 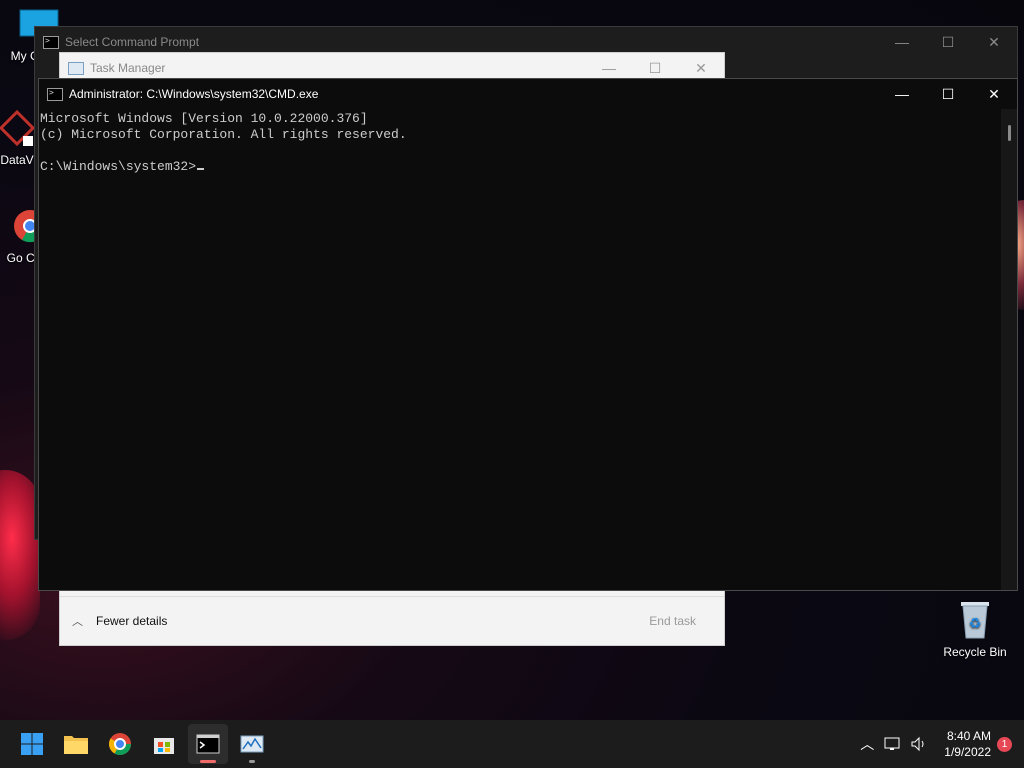 What do you see at coordinates (520, 167) in the screenshot?
I see `console-prompt-line: C:\Windows\system32>` at bounding box center [520, 167].